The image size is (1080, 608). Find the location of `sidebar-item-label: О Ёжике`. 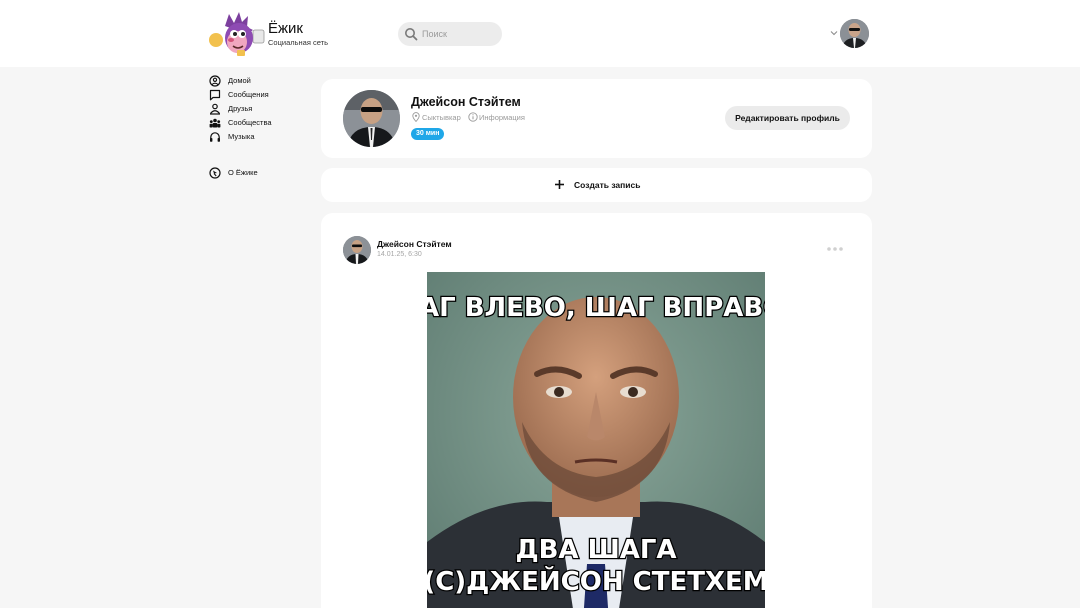

sidebar-item-label: О Ёжике is located at coordinates (243, 172).